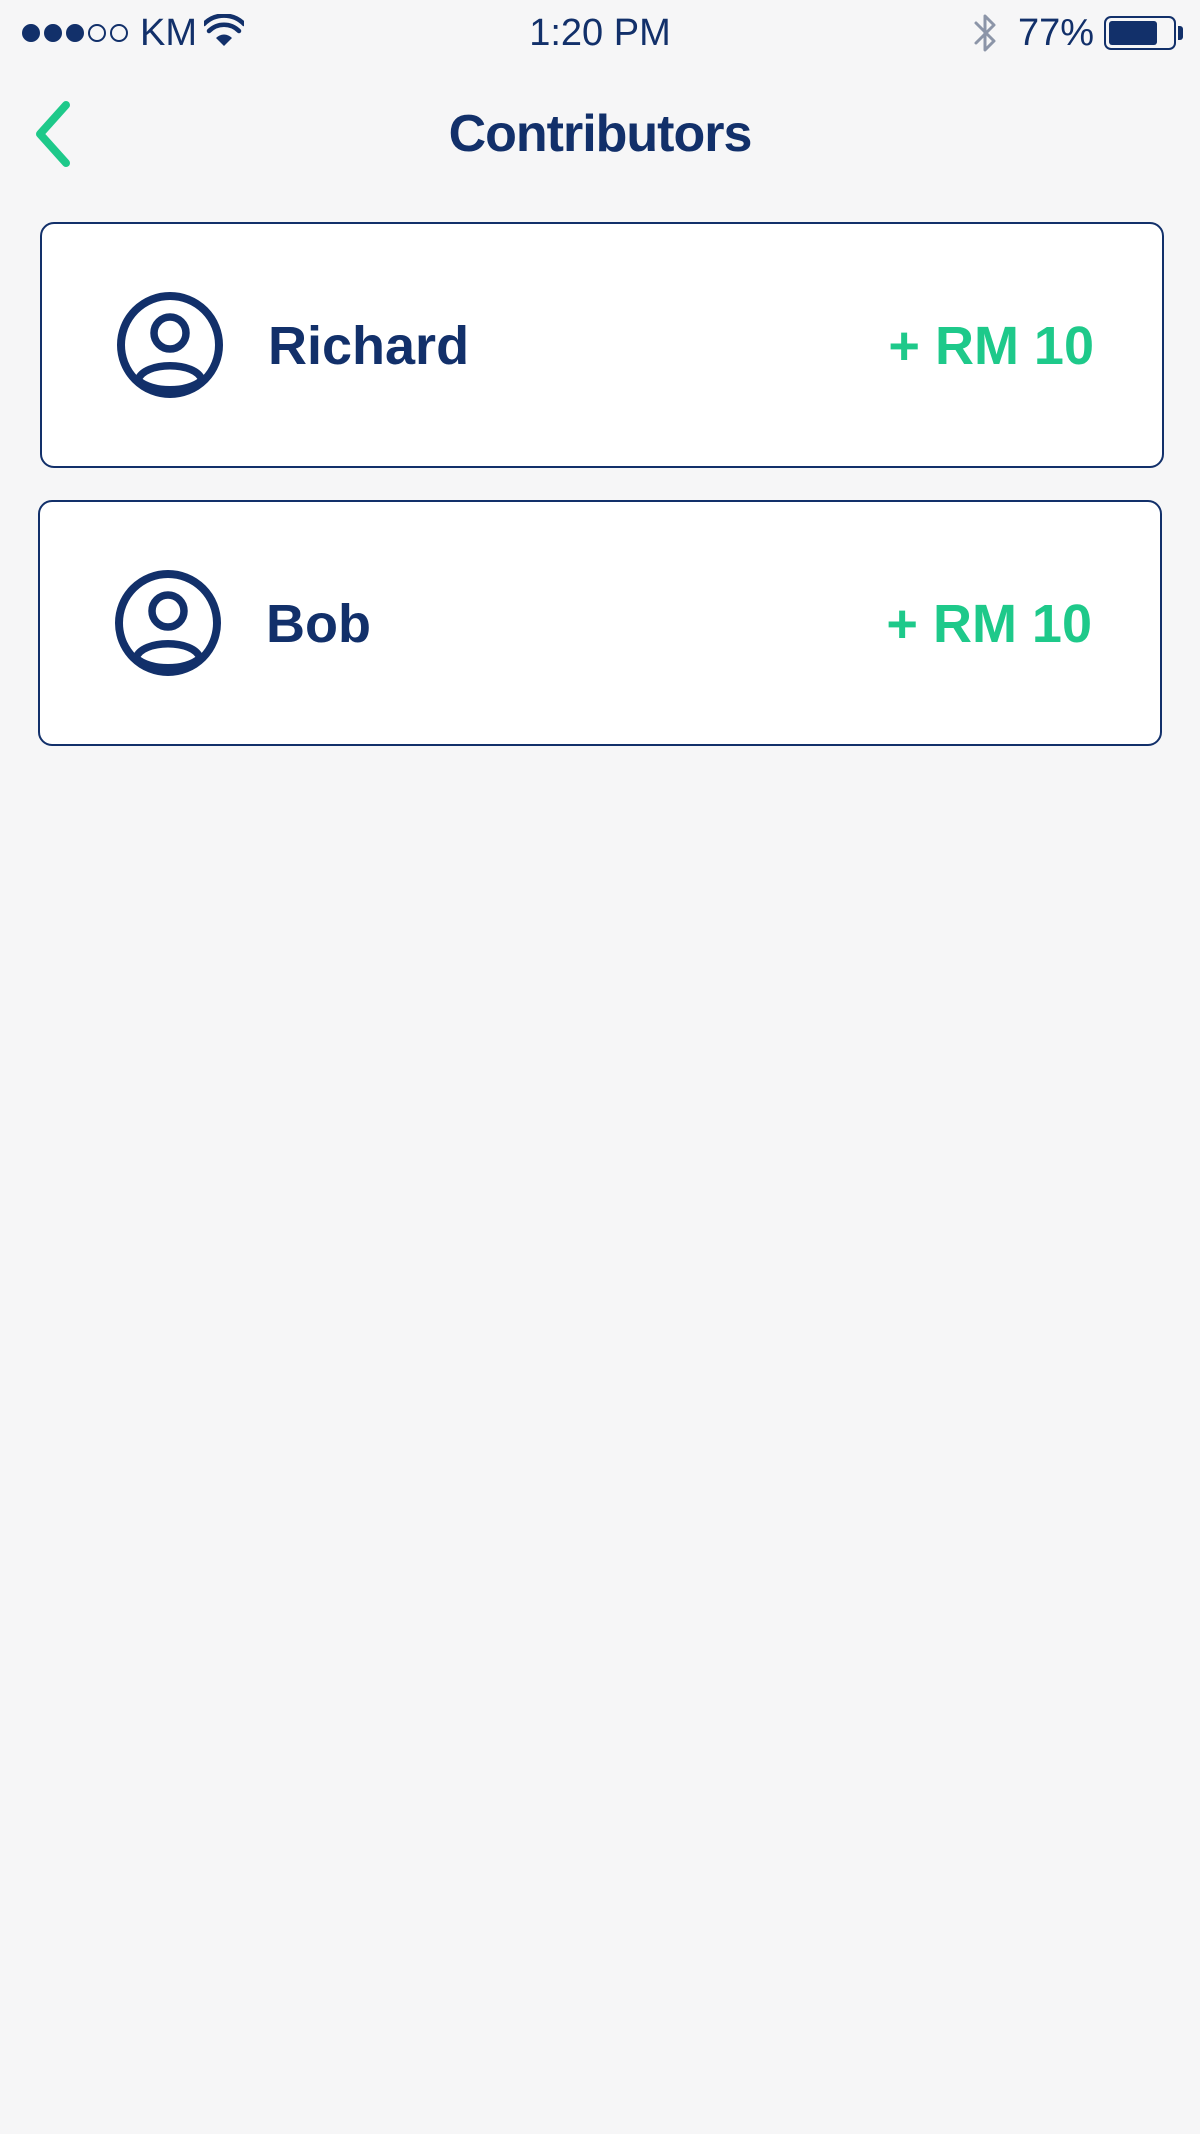 The image size is (1200, 2134). Describe the element at coordinates (369, 346) in the screenshot. I see `contributor-name: Richard` at that location.